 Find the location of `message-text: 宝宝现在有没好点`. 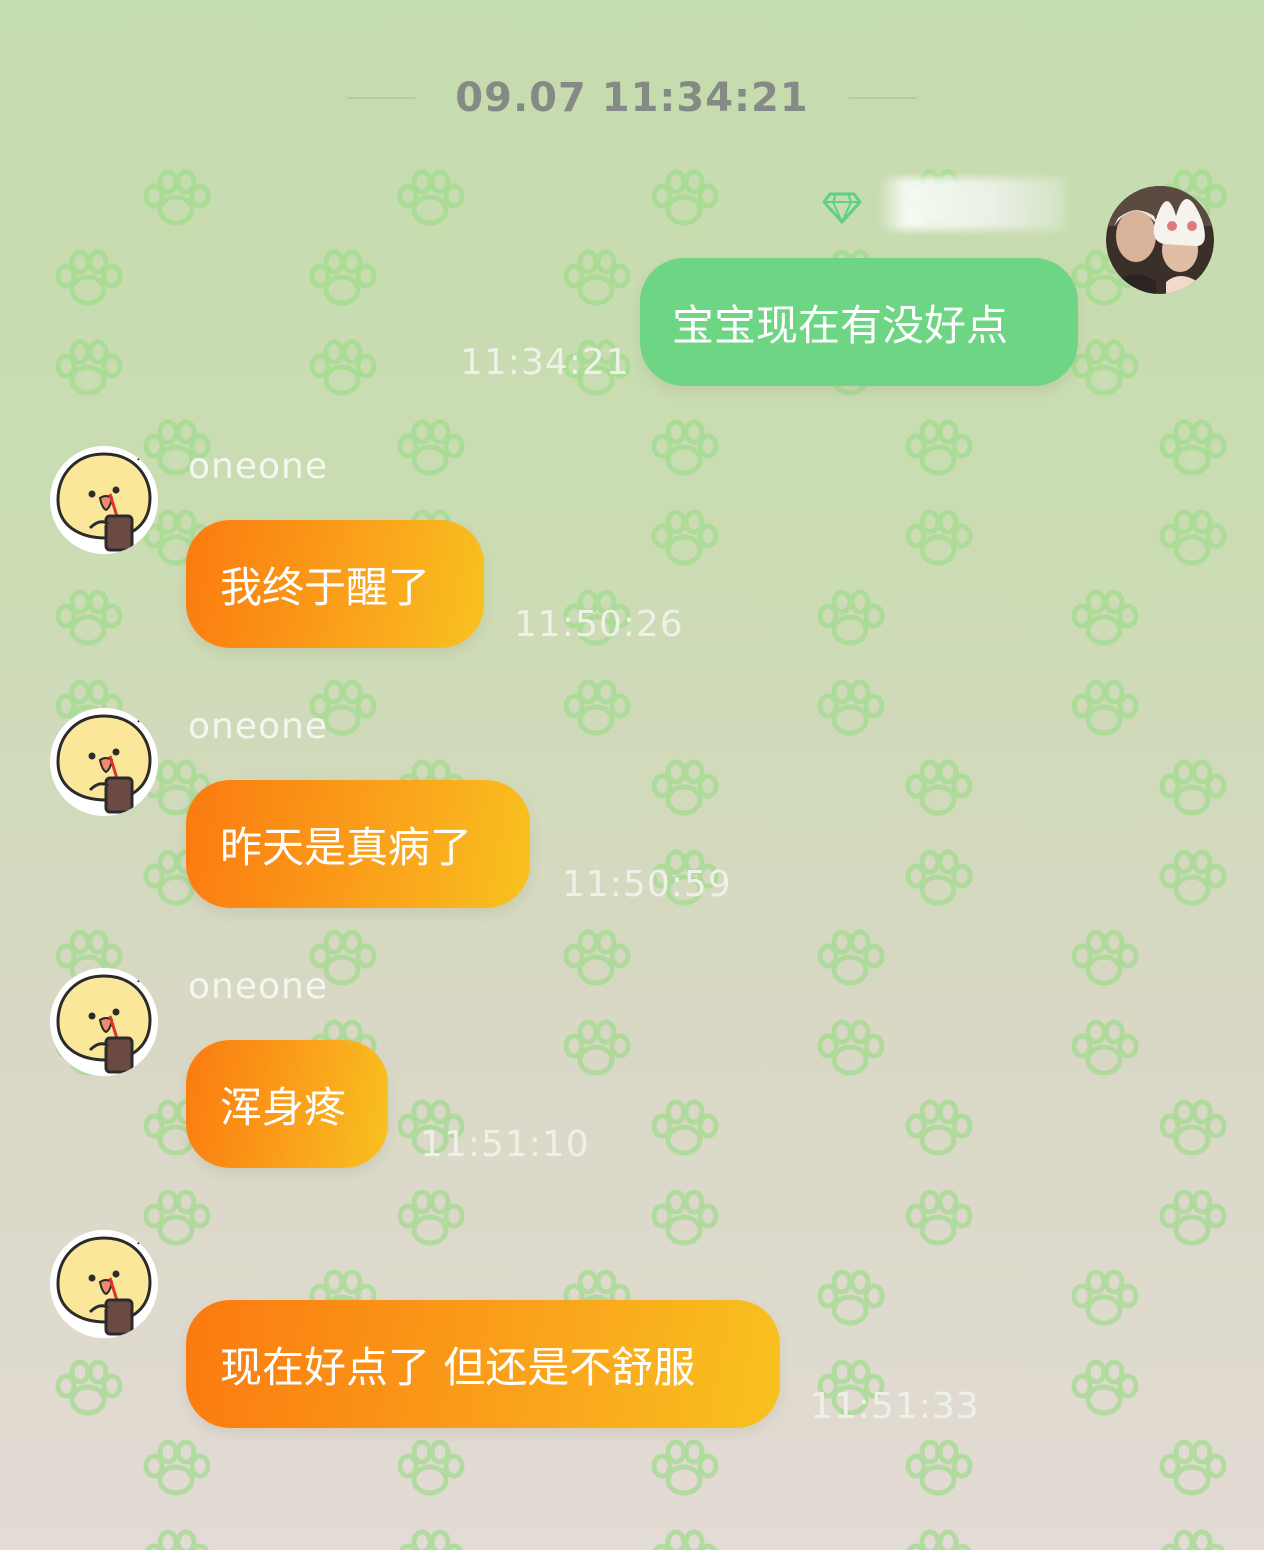

message-text: 宝宝现在有没好点 is located at coordinates (840, 325).